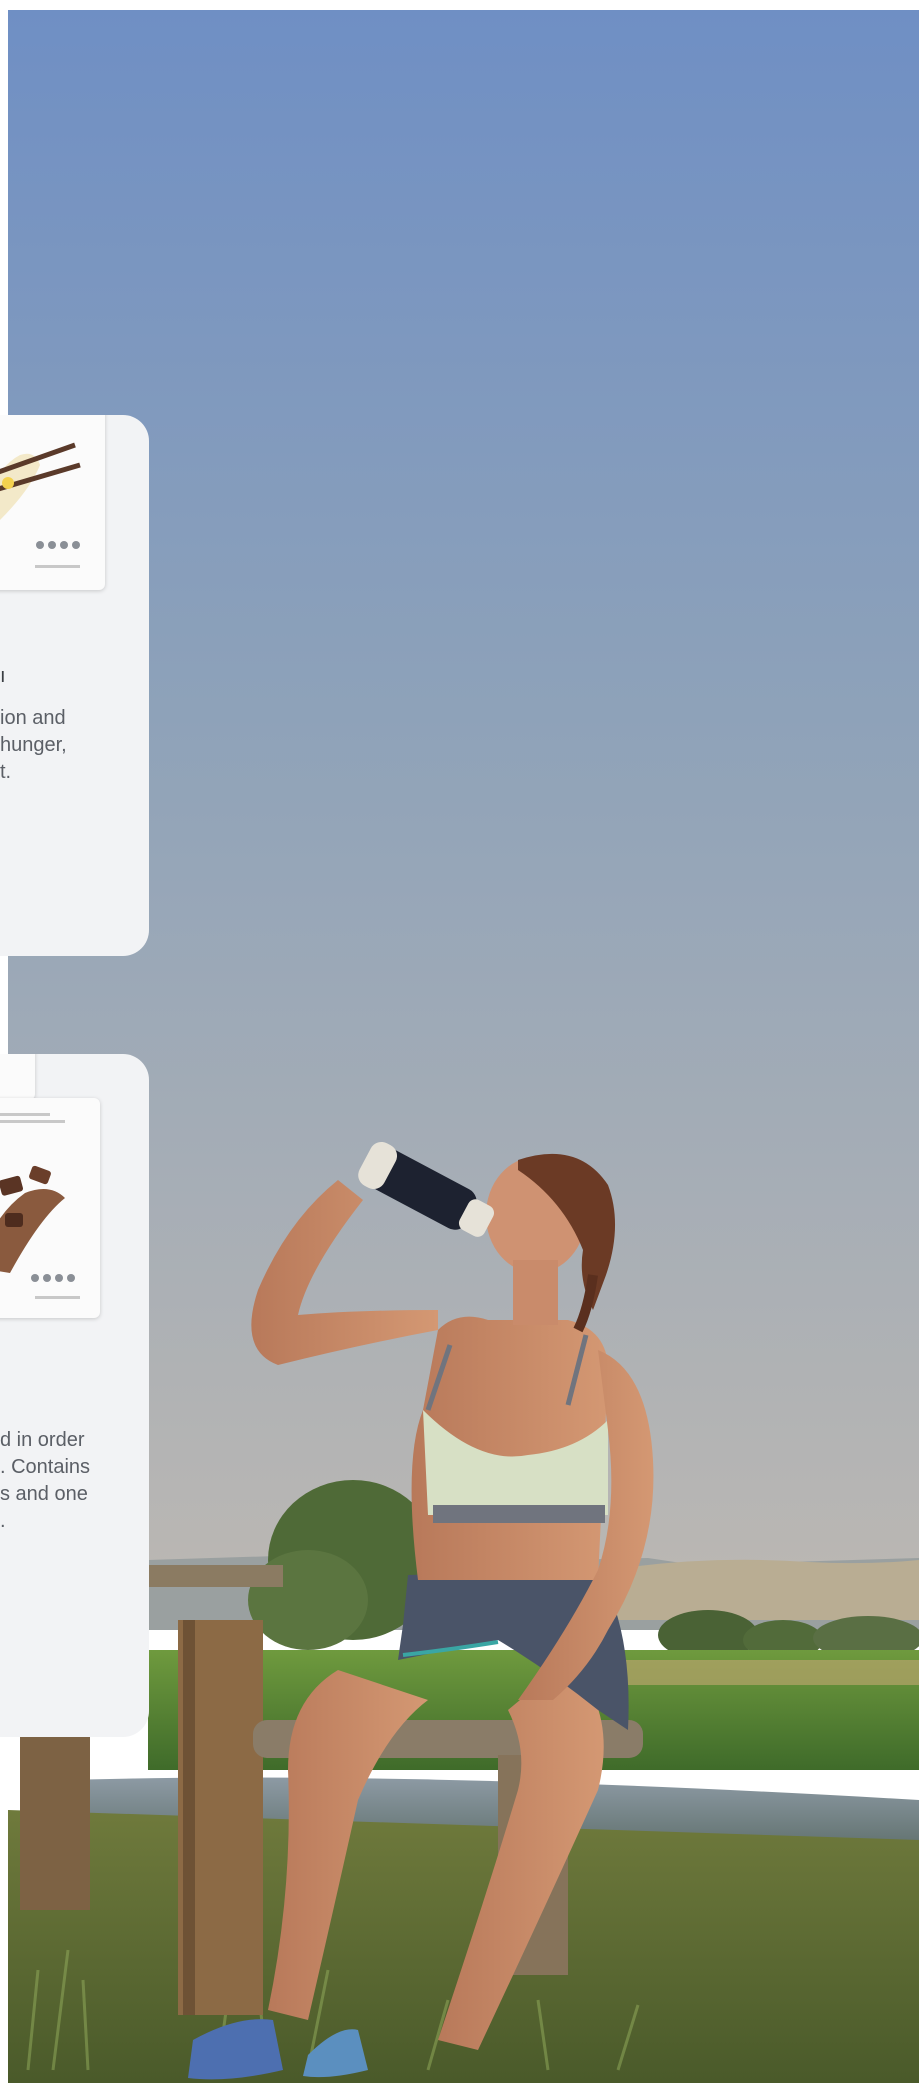 Image resolution: width=919 pixels, height=2083 pixels. What do you see at coordinates (17, 1077) in the screenshot?
I see `pack-back-image` at bounding box center [17, 1077].